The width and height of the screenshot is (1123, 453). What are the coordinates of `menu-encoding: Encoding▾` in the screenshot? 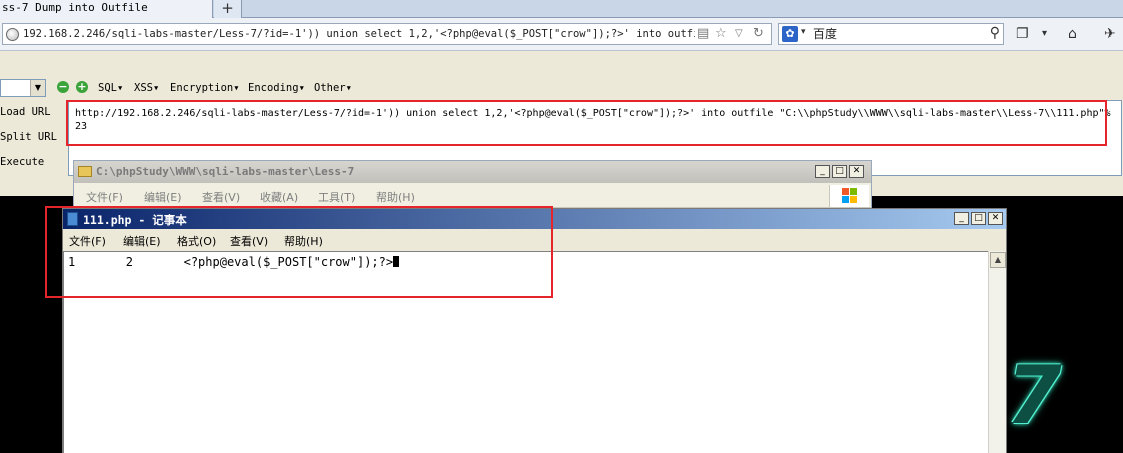 It's located at (276, 88).